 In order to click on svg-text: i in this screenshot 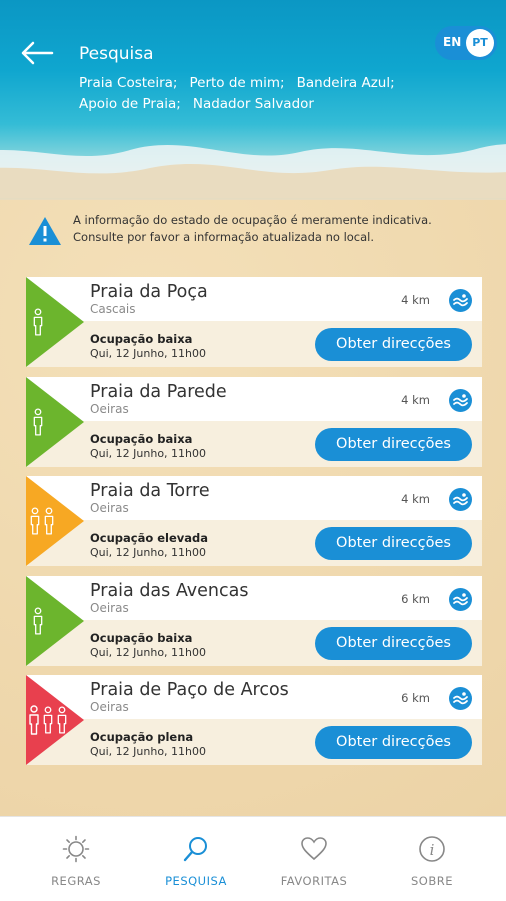, I will do `click(432, 850)`.